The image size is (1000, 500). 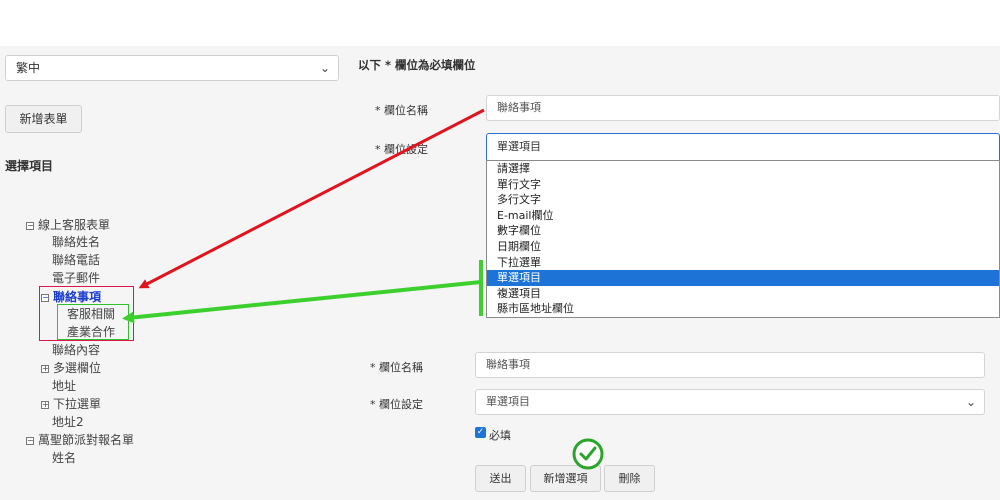 What do you see at coordinates (588, 454) in the screenshot?
I see `check-circle-icon` at bounding box center [588, 454].